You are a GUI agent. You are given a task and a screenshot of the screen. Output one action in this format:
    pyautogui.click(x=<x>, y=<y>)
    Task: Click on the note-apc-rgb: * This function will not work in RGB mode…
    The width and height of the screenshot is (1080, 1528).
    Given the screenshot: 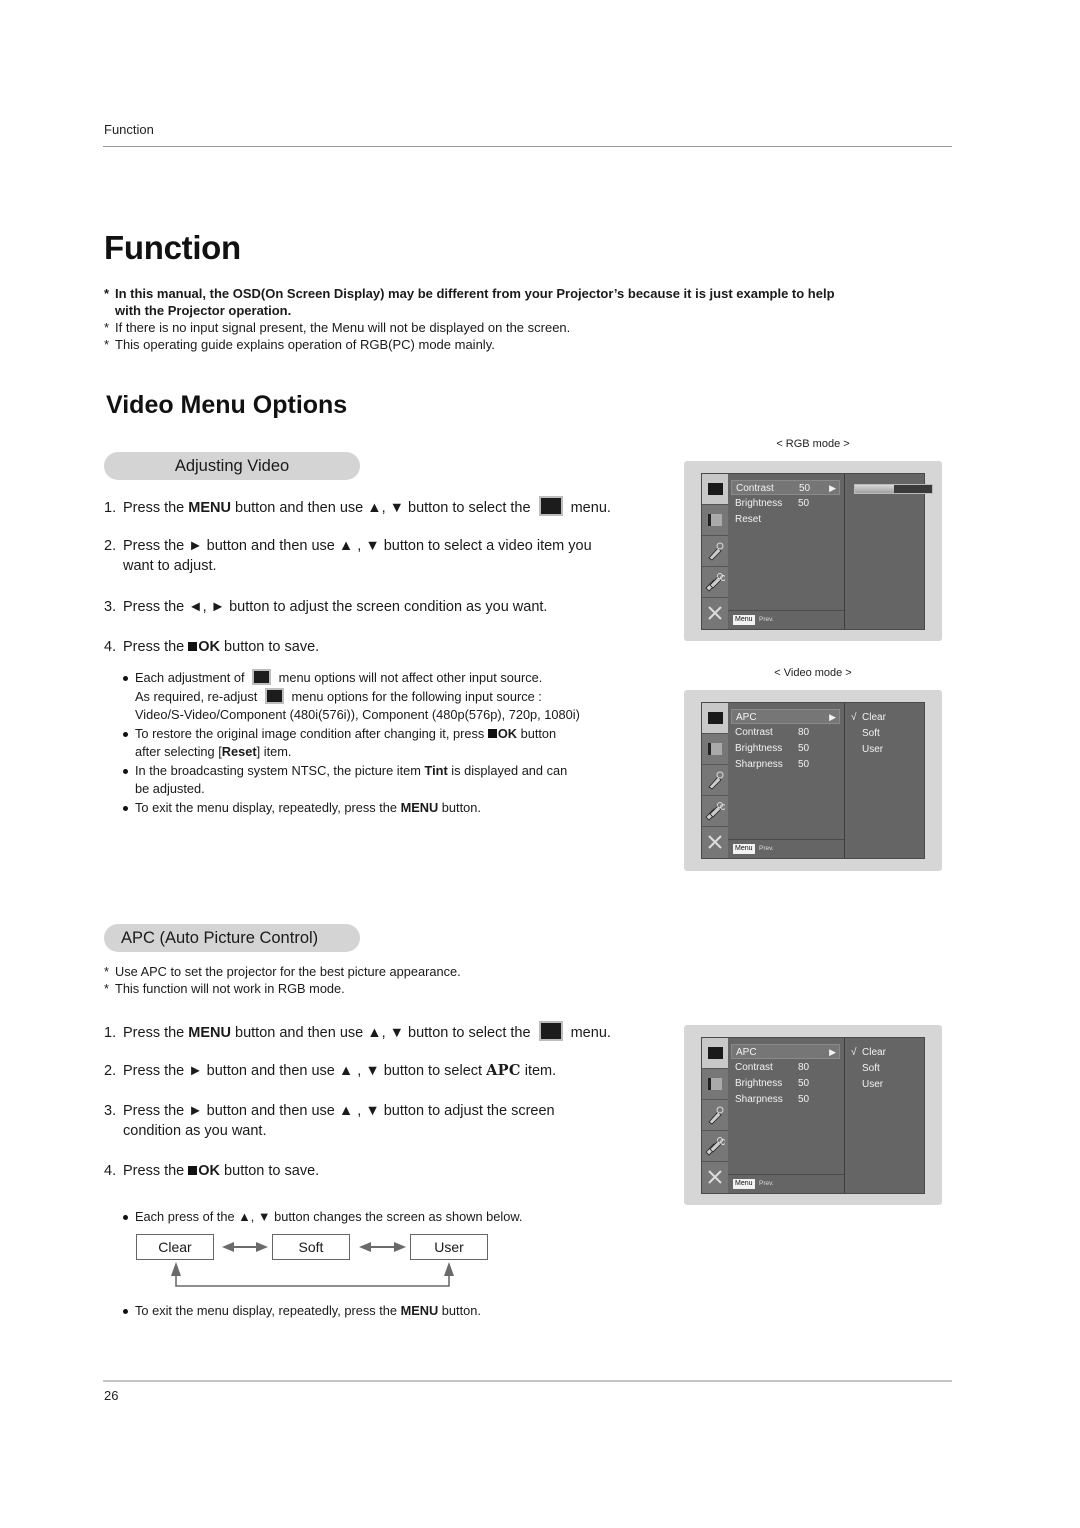 What is the action you would take?
    pyautogui.click(x=224, y=988)
    